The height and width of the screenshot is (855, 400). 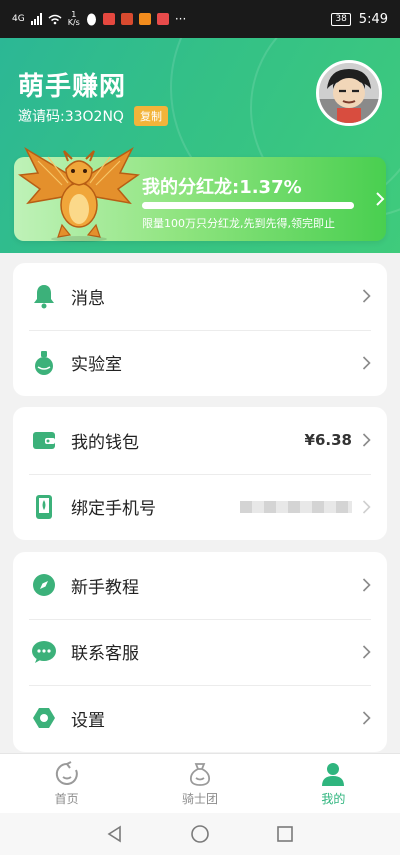 I want to click on battery-icon: 38, so click(x=341, y=19).